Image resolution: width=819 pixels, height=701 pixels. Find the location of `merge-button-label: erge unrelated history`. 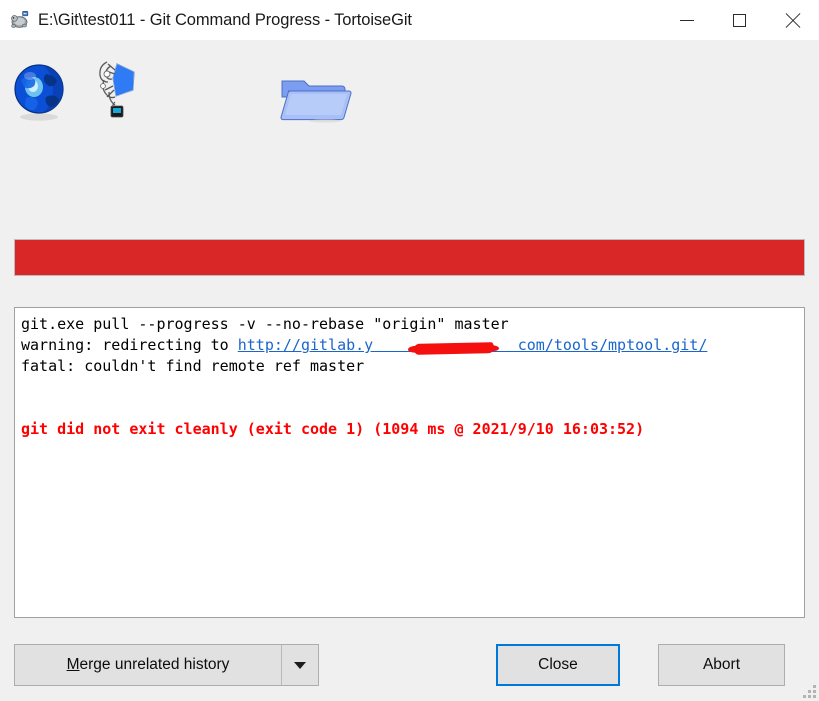

merge-button-label: erge unrelated history is located at coordinates (154, 664).